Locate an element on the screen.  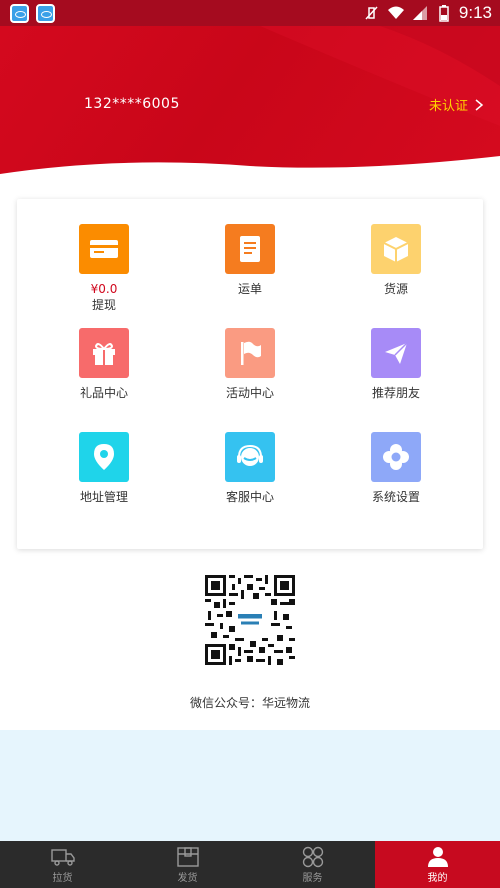
location-pin-icon is located at coordinates (104, 457).